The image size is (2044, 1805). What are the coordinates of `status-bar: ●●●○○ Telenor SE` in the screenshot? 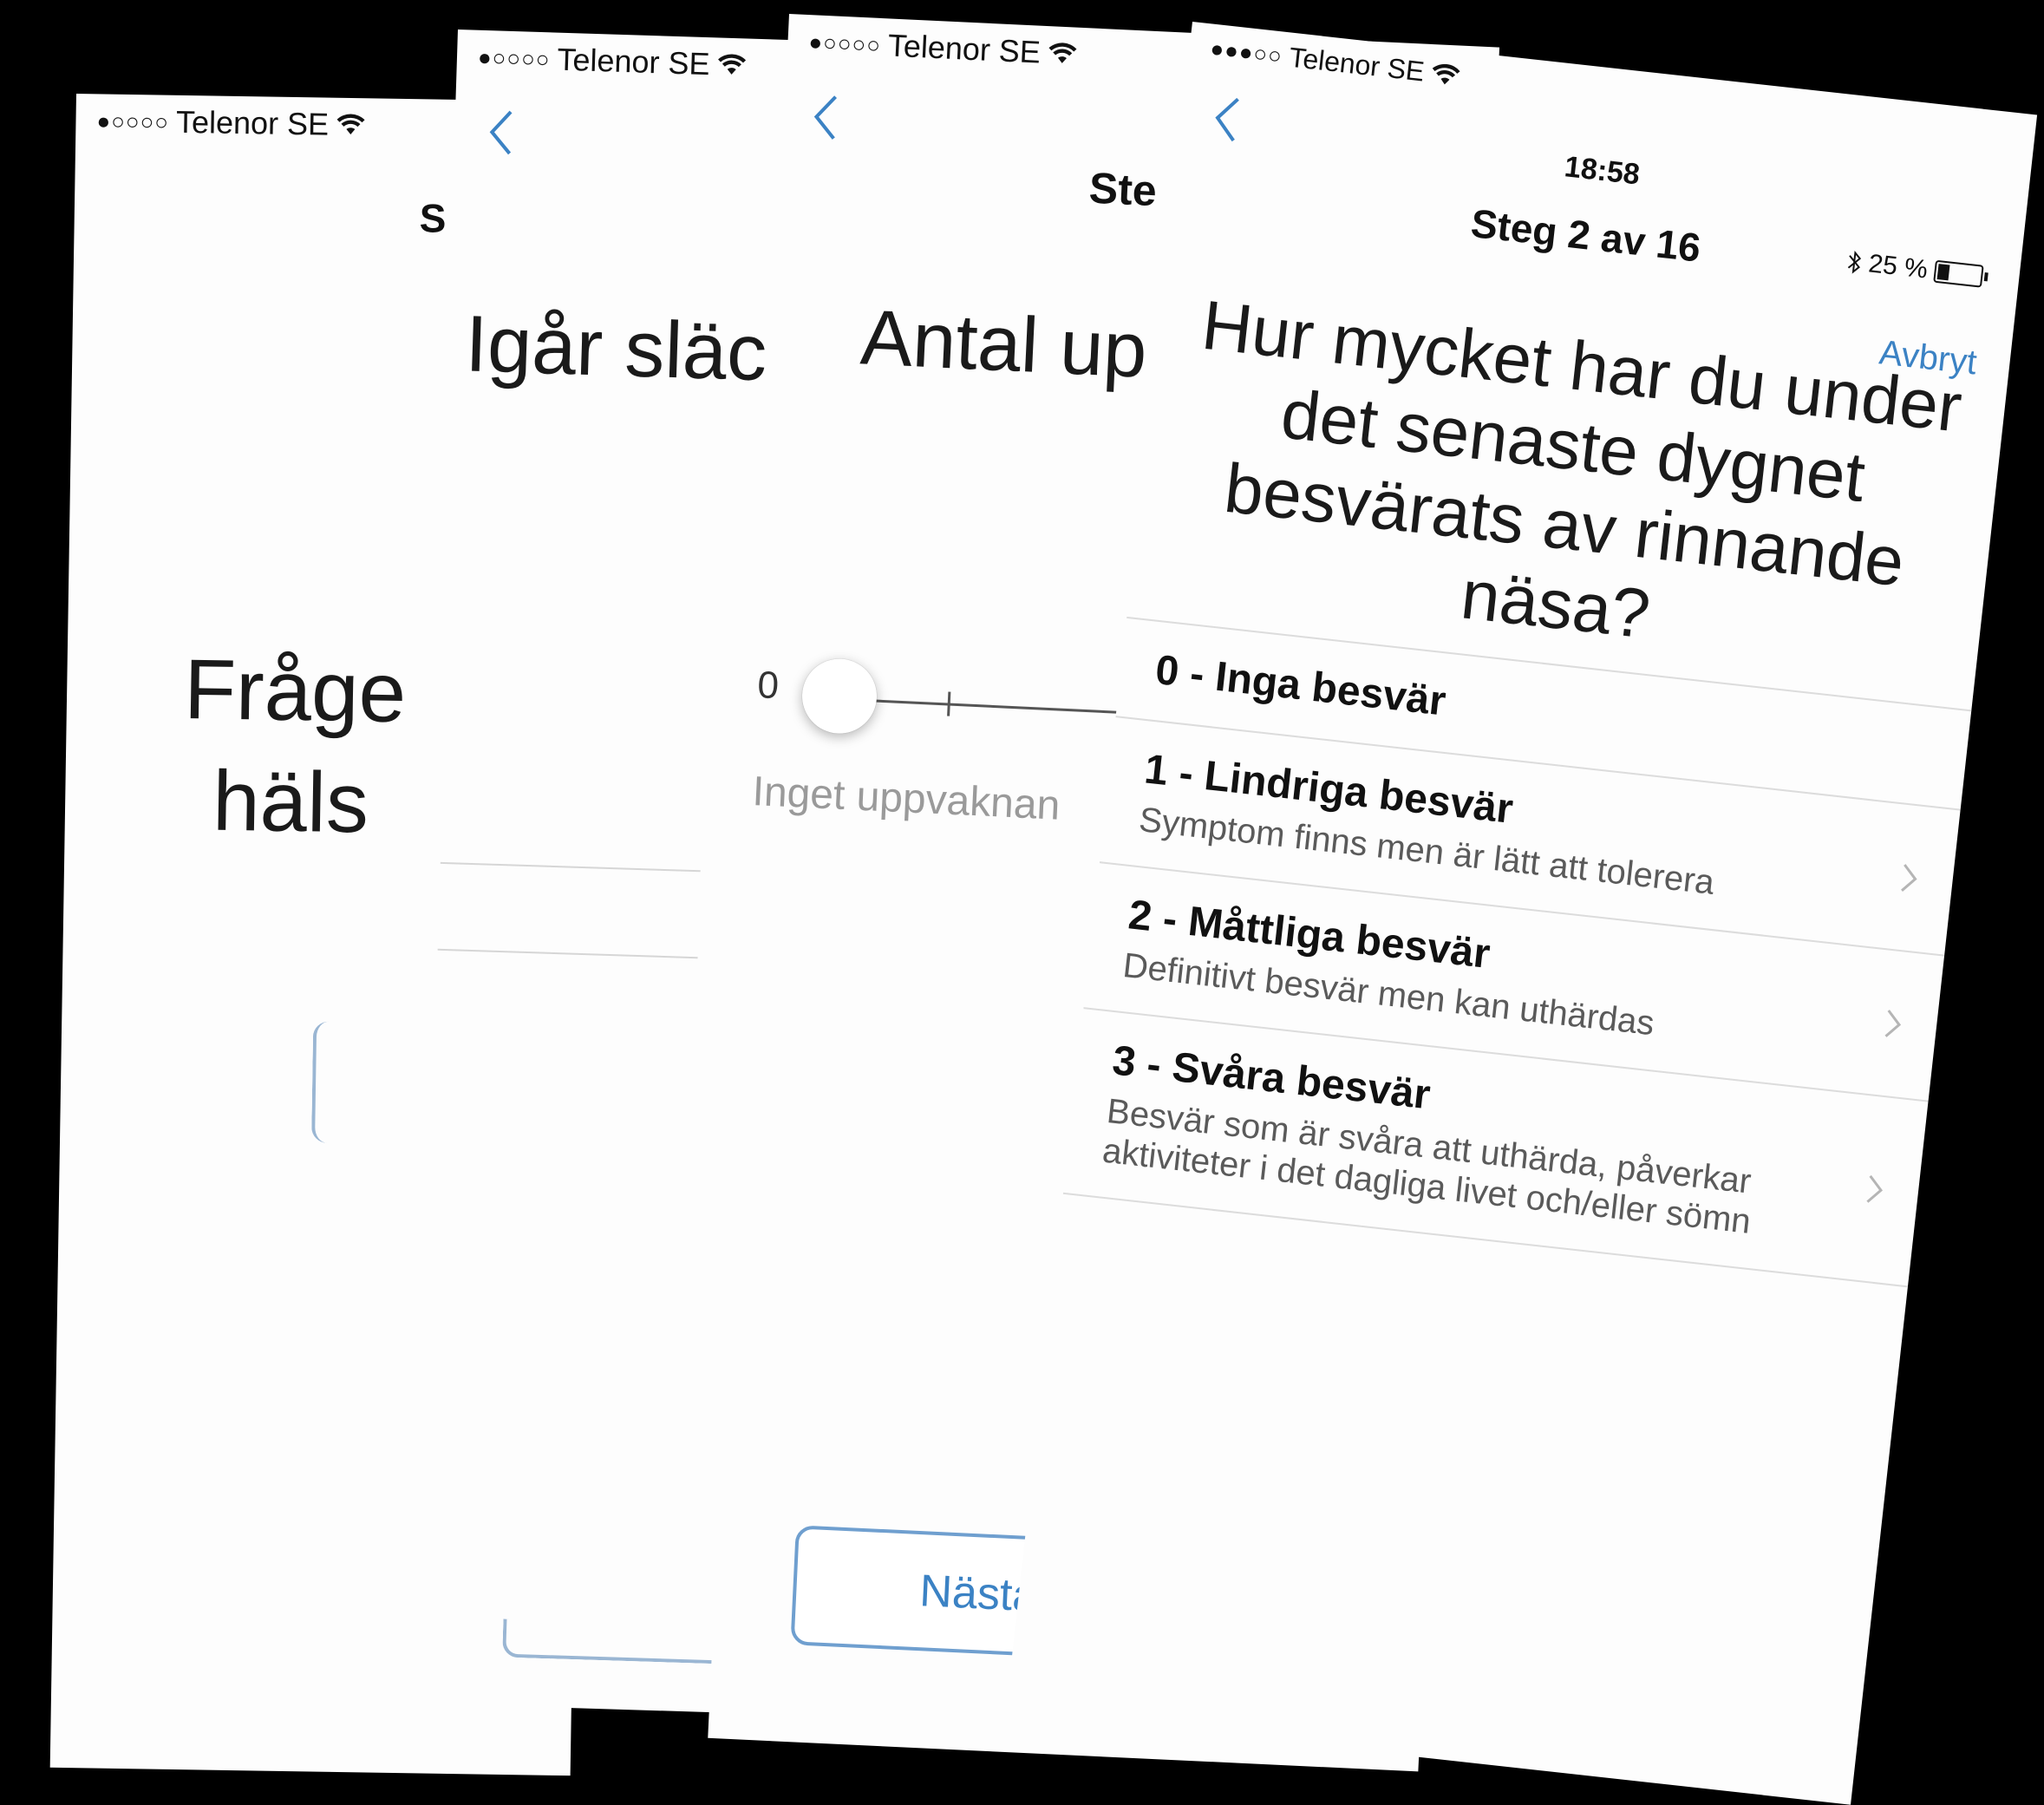 It's located at (1335, 63).